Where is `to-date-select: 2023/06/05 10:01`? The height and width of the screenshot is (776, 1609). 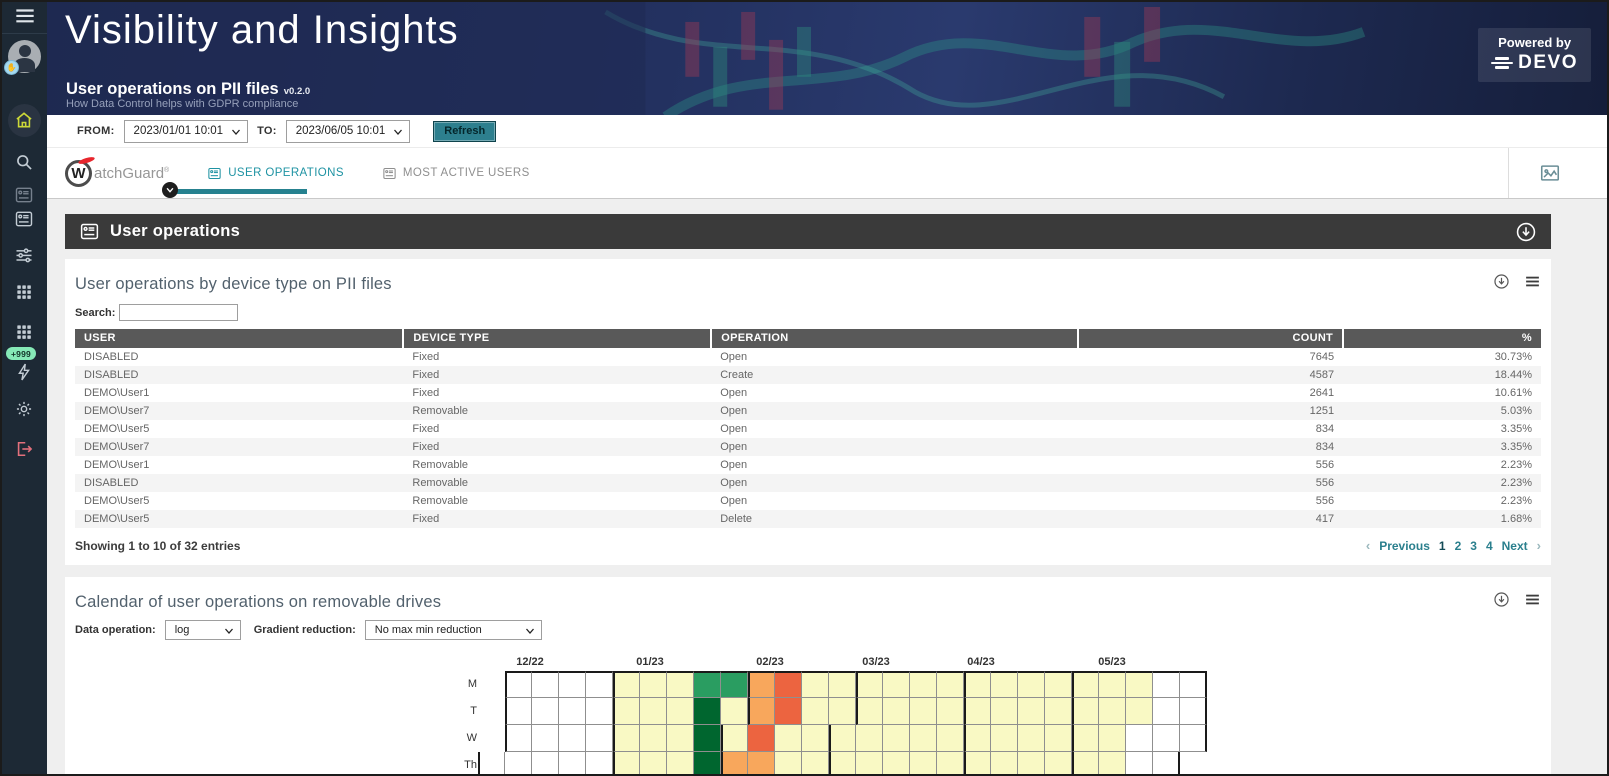
to-date-select: 2023/06/05 10:01 is located at coordinates (348, 131).